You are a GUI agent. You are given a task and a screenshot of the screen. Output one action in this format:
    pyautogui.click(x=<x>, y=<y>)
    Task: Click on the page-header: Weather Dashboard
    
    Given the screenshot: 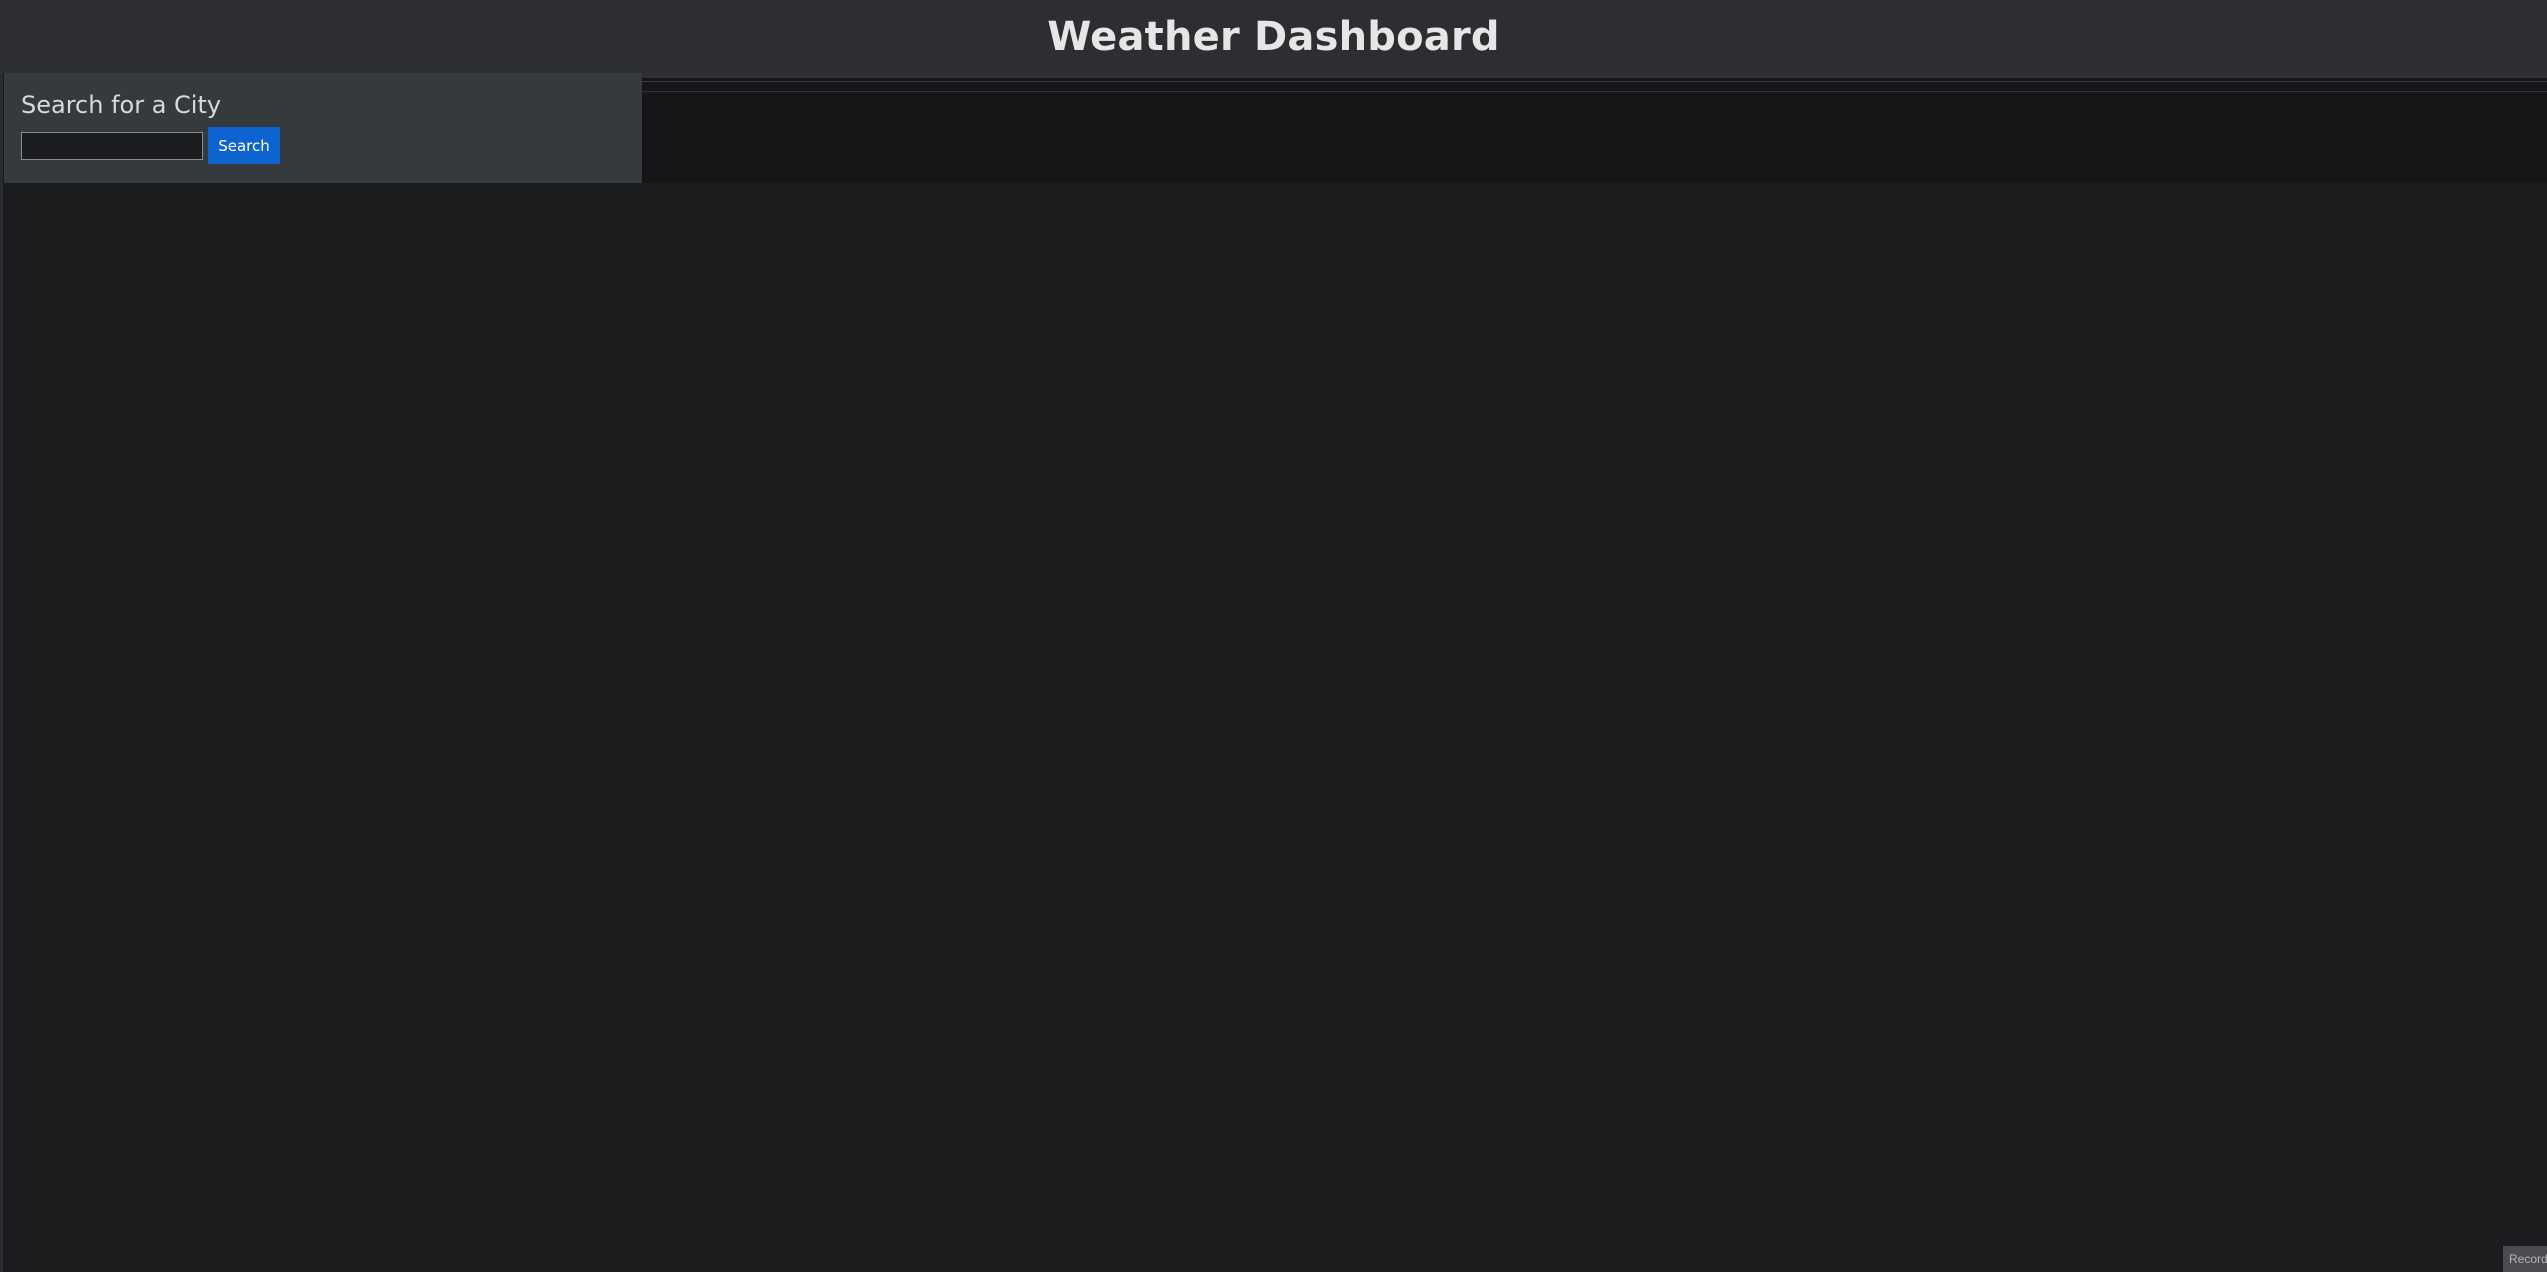 What is the action you would take?
    pyautogui.click(x=1273, y=36)
    